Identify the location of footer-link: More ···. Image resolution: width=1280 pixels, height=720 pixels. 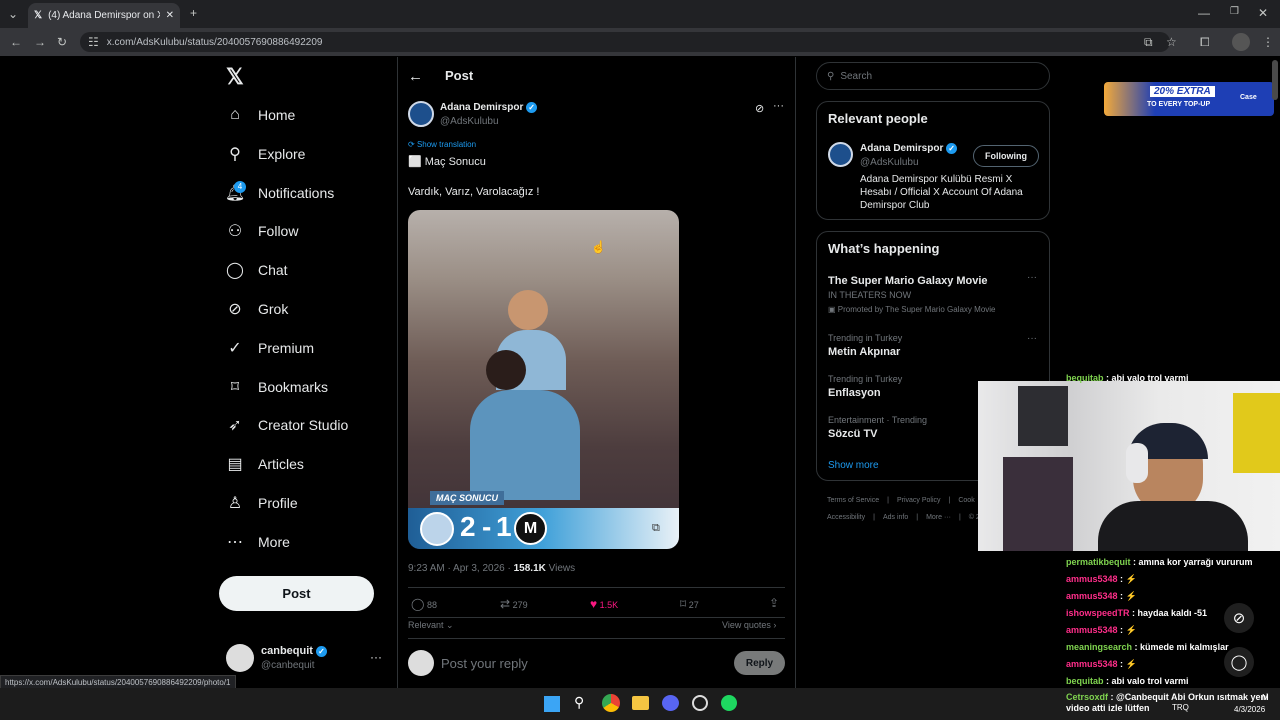
(938, 517).